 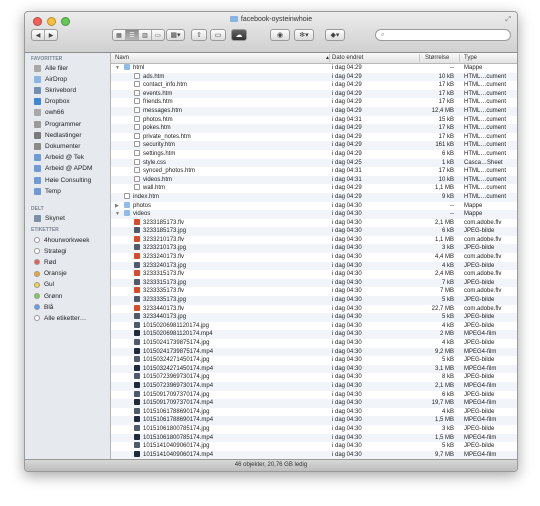 What do you see at coordinates (508, 20) in the screenshot?
I see `fullscreen-icon: ⤢` at bounding box center [508, 20].